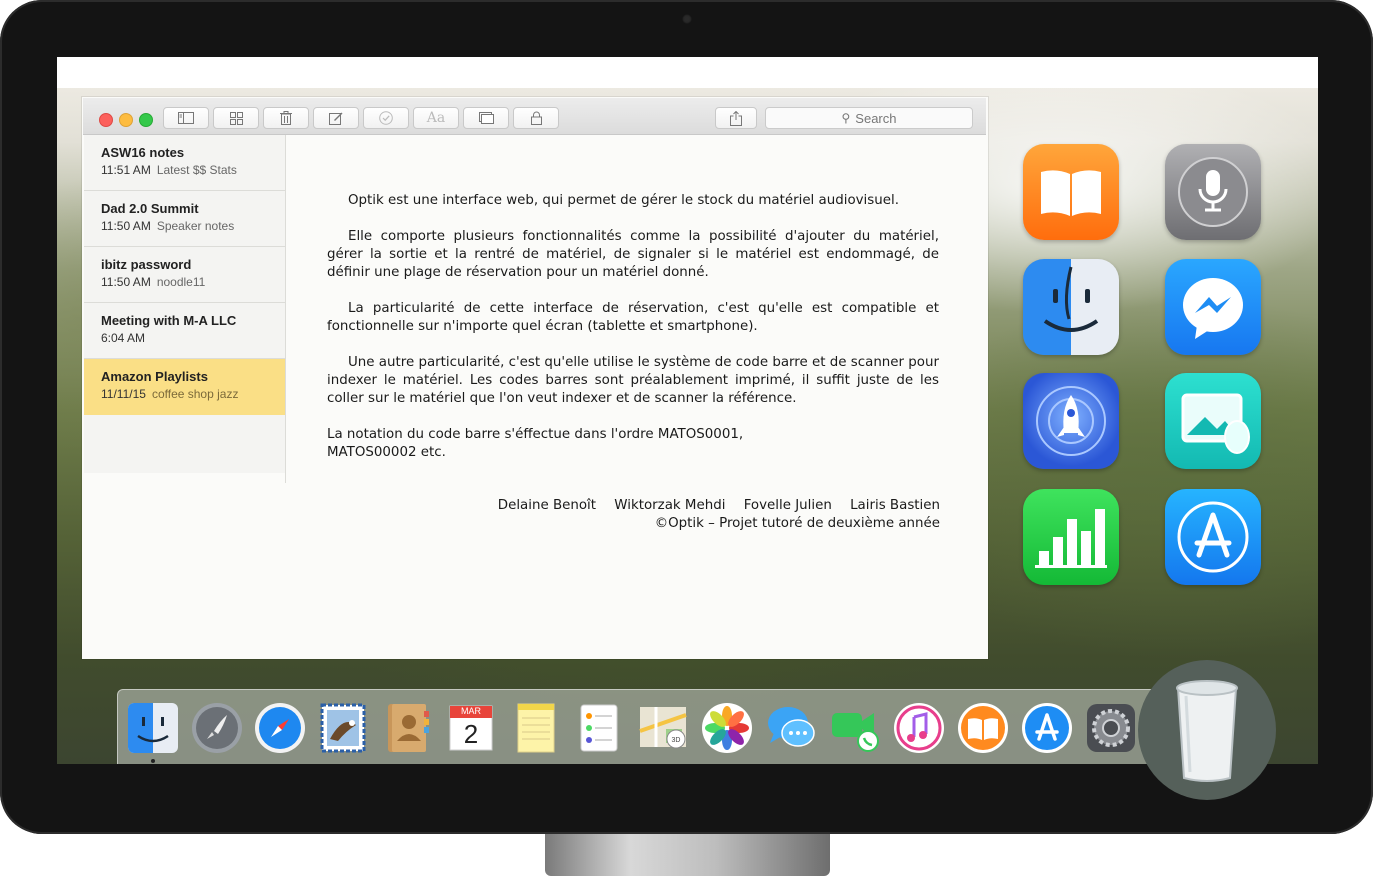  Describe the element at coordinates (983, 728) in the screenshot. I see `dock-ibooks-icon` at that location.